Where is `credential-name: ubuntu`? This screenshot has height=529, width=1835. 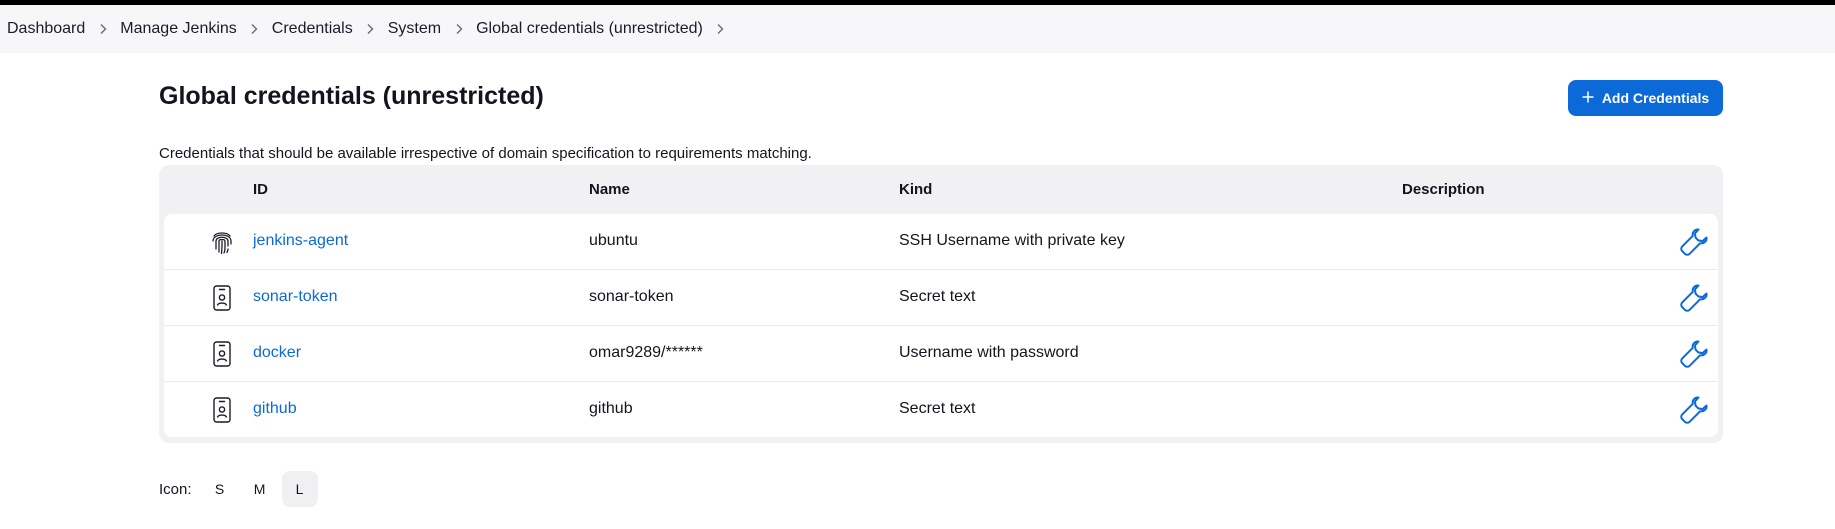 credential-name: ubuntu is located at coordinates (613, 240).